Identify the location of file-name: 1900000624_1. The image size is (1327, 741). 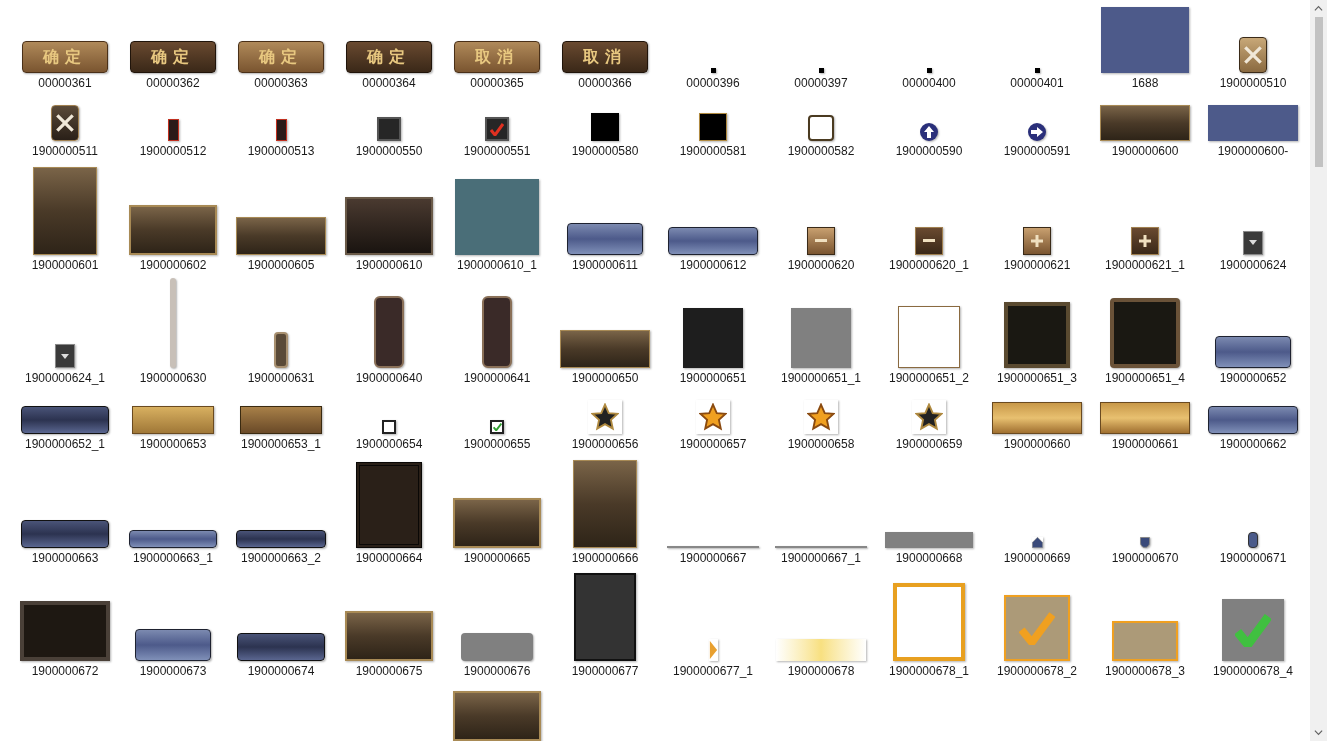
(65, 379).